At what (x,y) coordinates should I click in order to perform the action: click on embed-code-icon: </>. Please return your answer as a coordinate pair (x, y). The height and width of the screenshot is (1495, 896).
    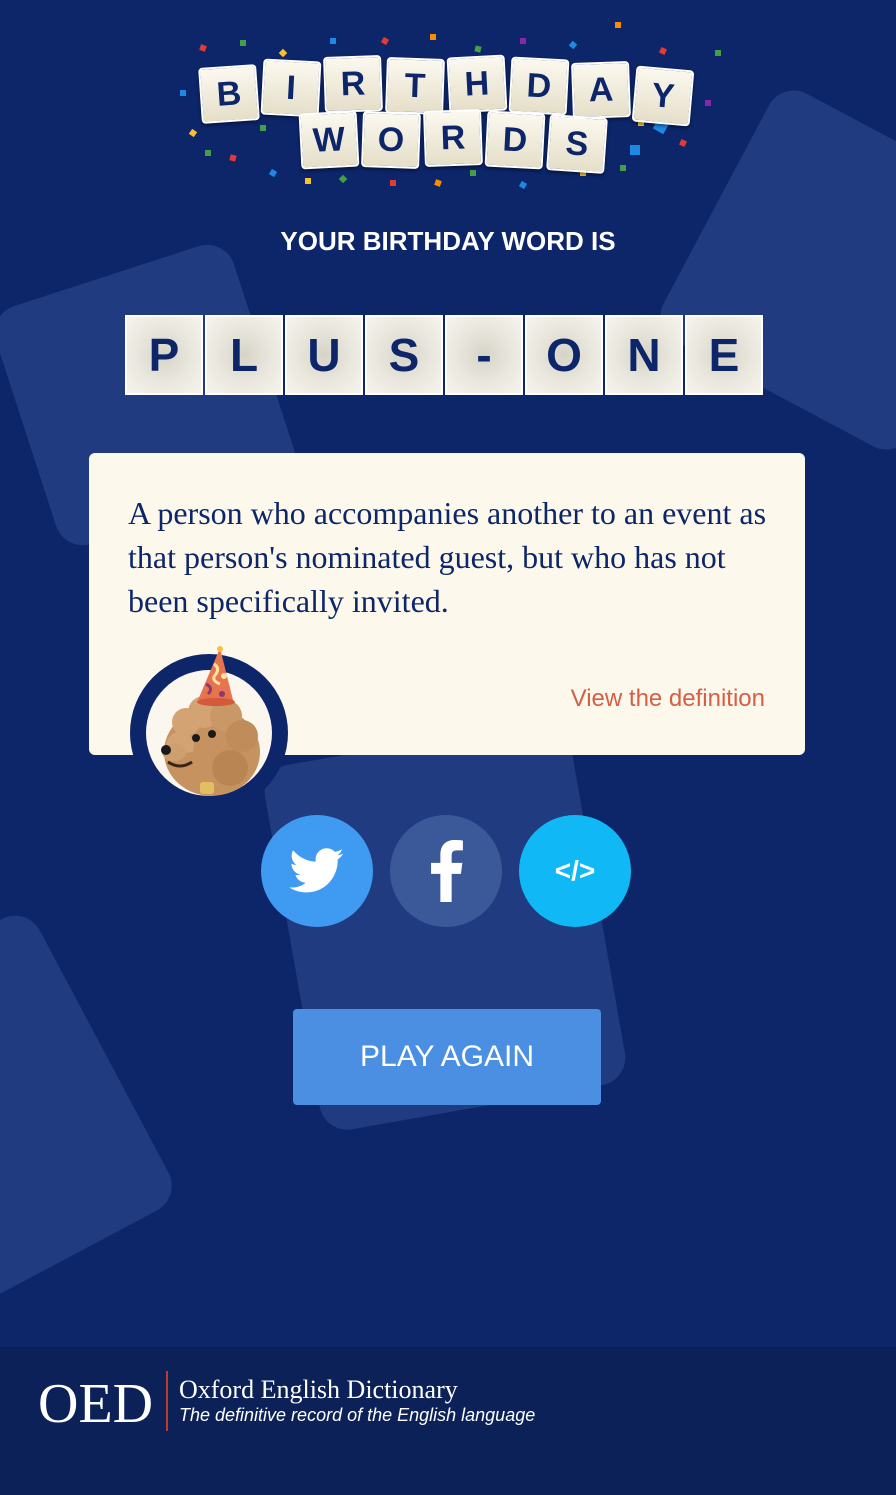
    Looking at the image, I should click on (575, 870).